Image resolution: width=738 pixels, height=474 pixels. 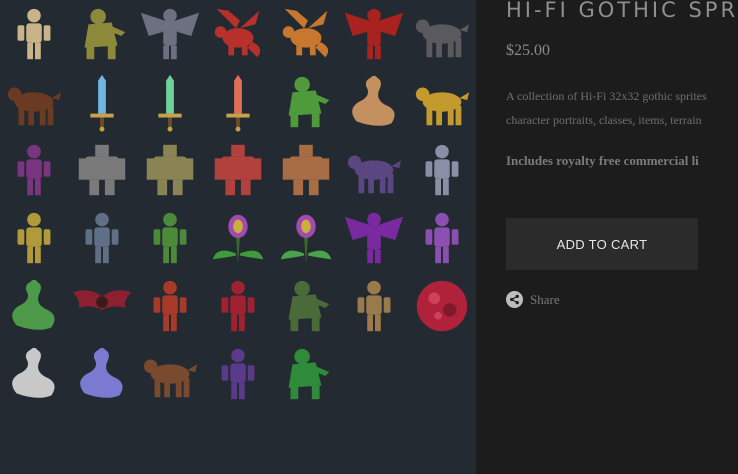 I want to click on sprite-chimera-lion, so click(x=442, y=102).